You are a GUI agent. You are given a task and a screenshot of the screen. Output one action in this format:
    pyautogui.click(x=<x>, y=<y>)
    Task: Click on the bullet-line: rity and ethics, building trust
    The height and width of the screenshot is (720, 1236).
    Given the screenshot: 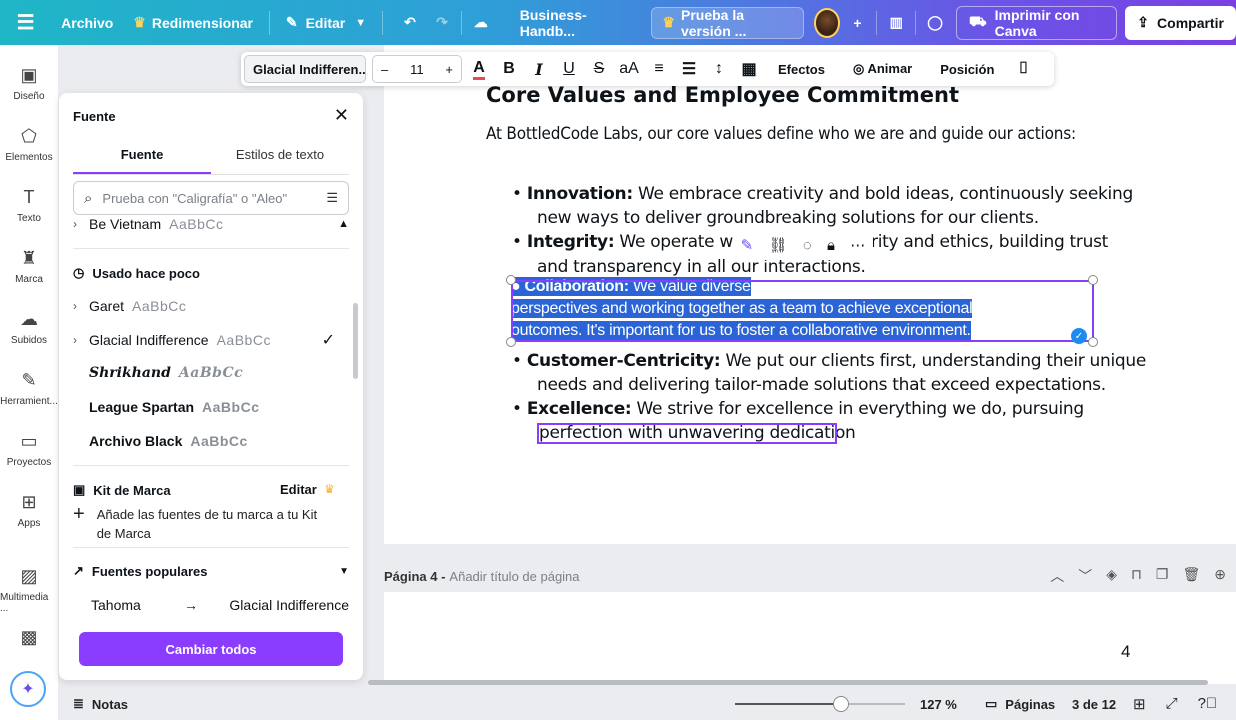 What is the action you would take?
    pyautogui.click(x=989, y=242)
    